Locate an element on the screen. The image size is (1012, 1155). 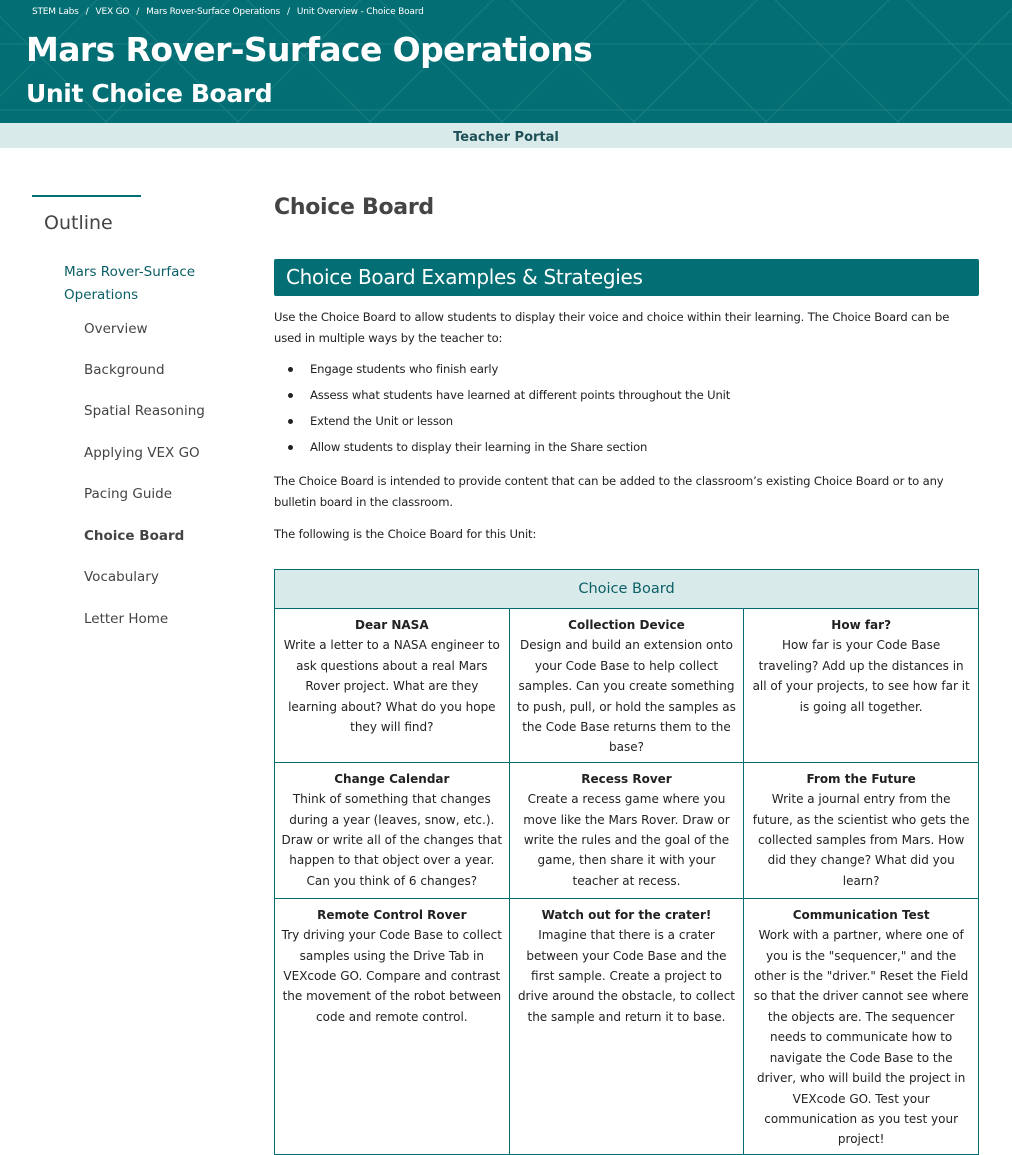
outline-heading: Outline is located at coordinates (78, 223).